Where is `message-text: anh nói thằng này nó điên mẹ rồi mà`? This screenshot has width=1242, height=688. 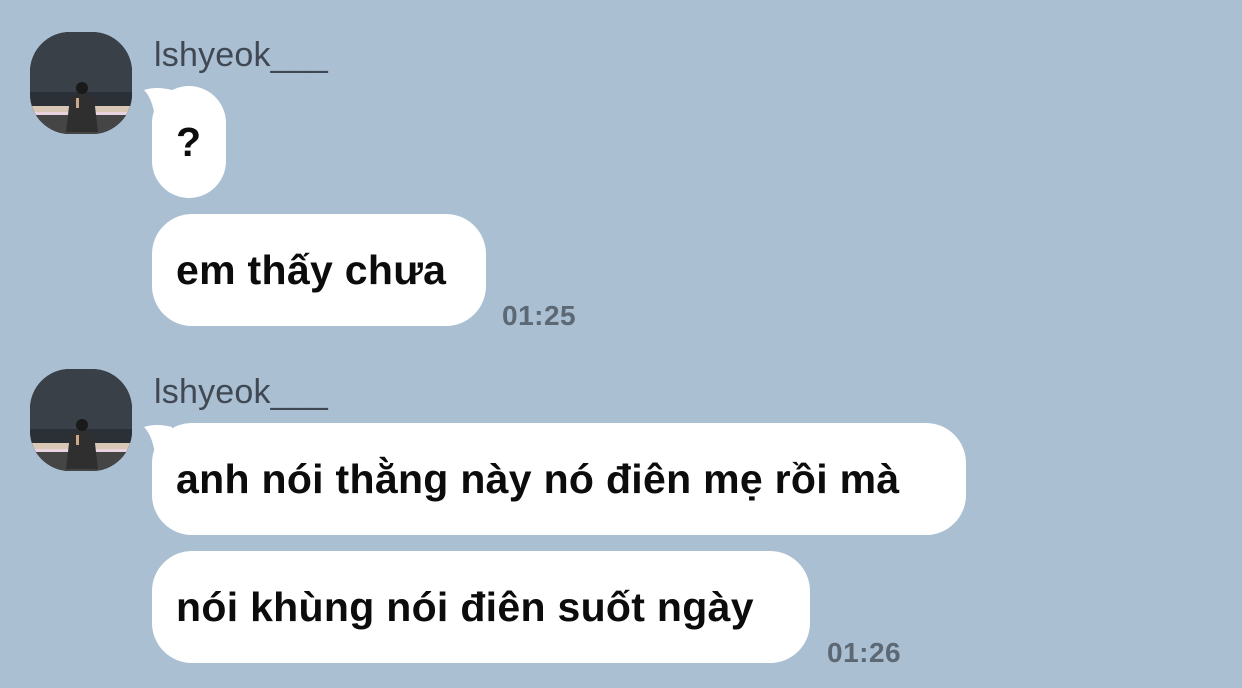
message-text: anh nói thằng này nó điên mẹ rồi mà is located at coordinates (538, 478).